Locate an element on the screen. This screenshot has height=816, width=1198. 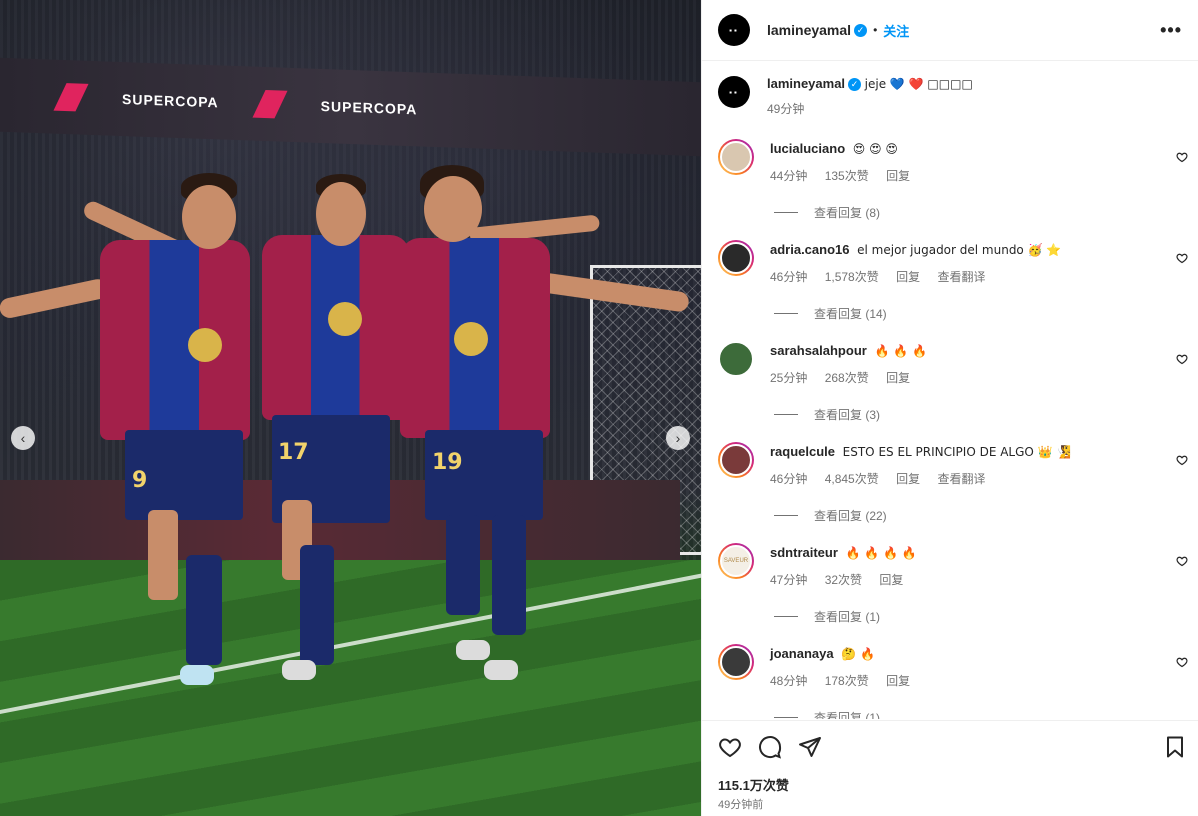
next-image-button: › is located at coordinates (678, 438).